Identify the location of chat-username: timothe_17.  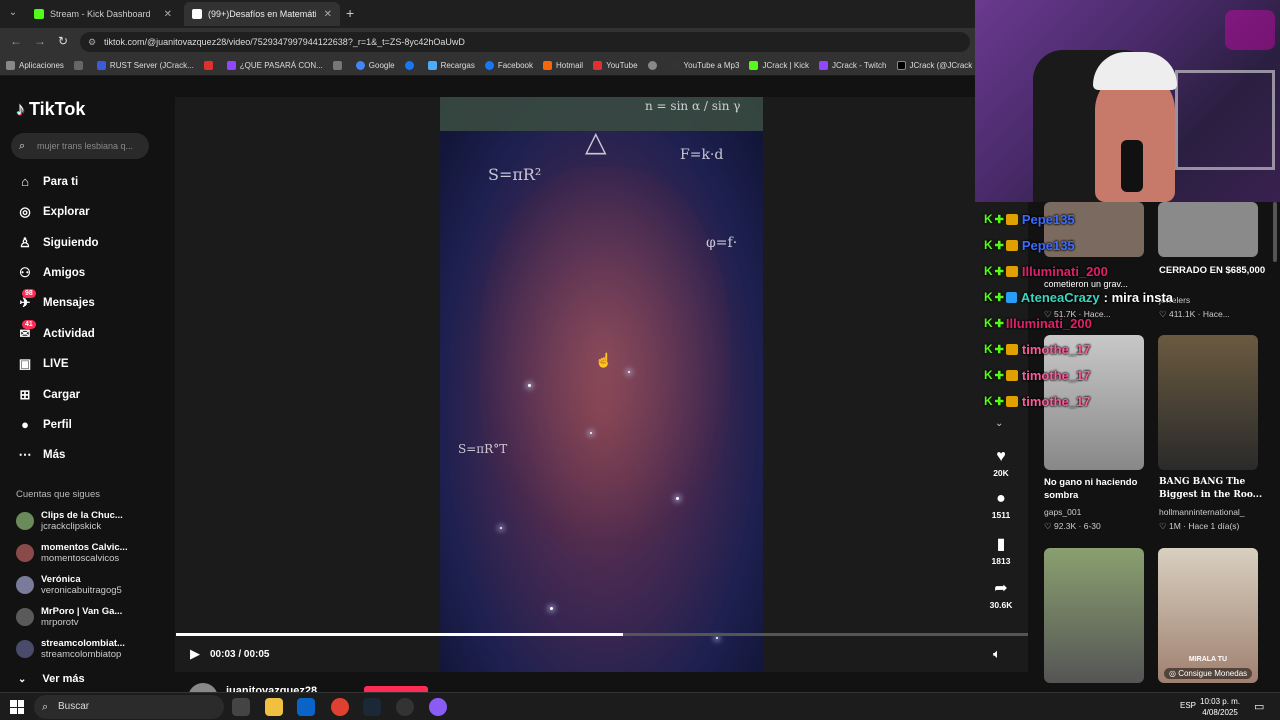
(1056, 375).